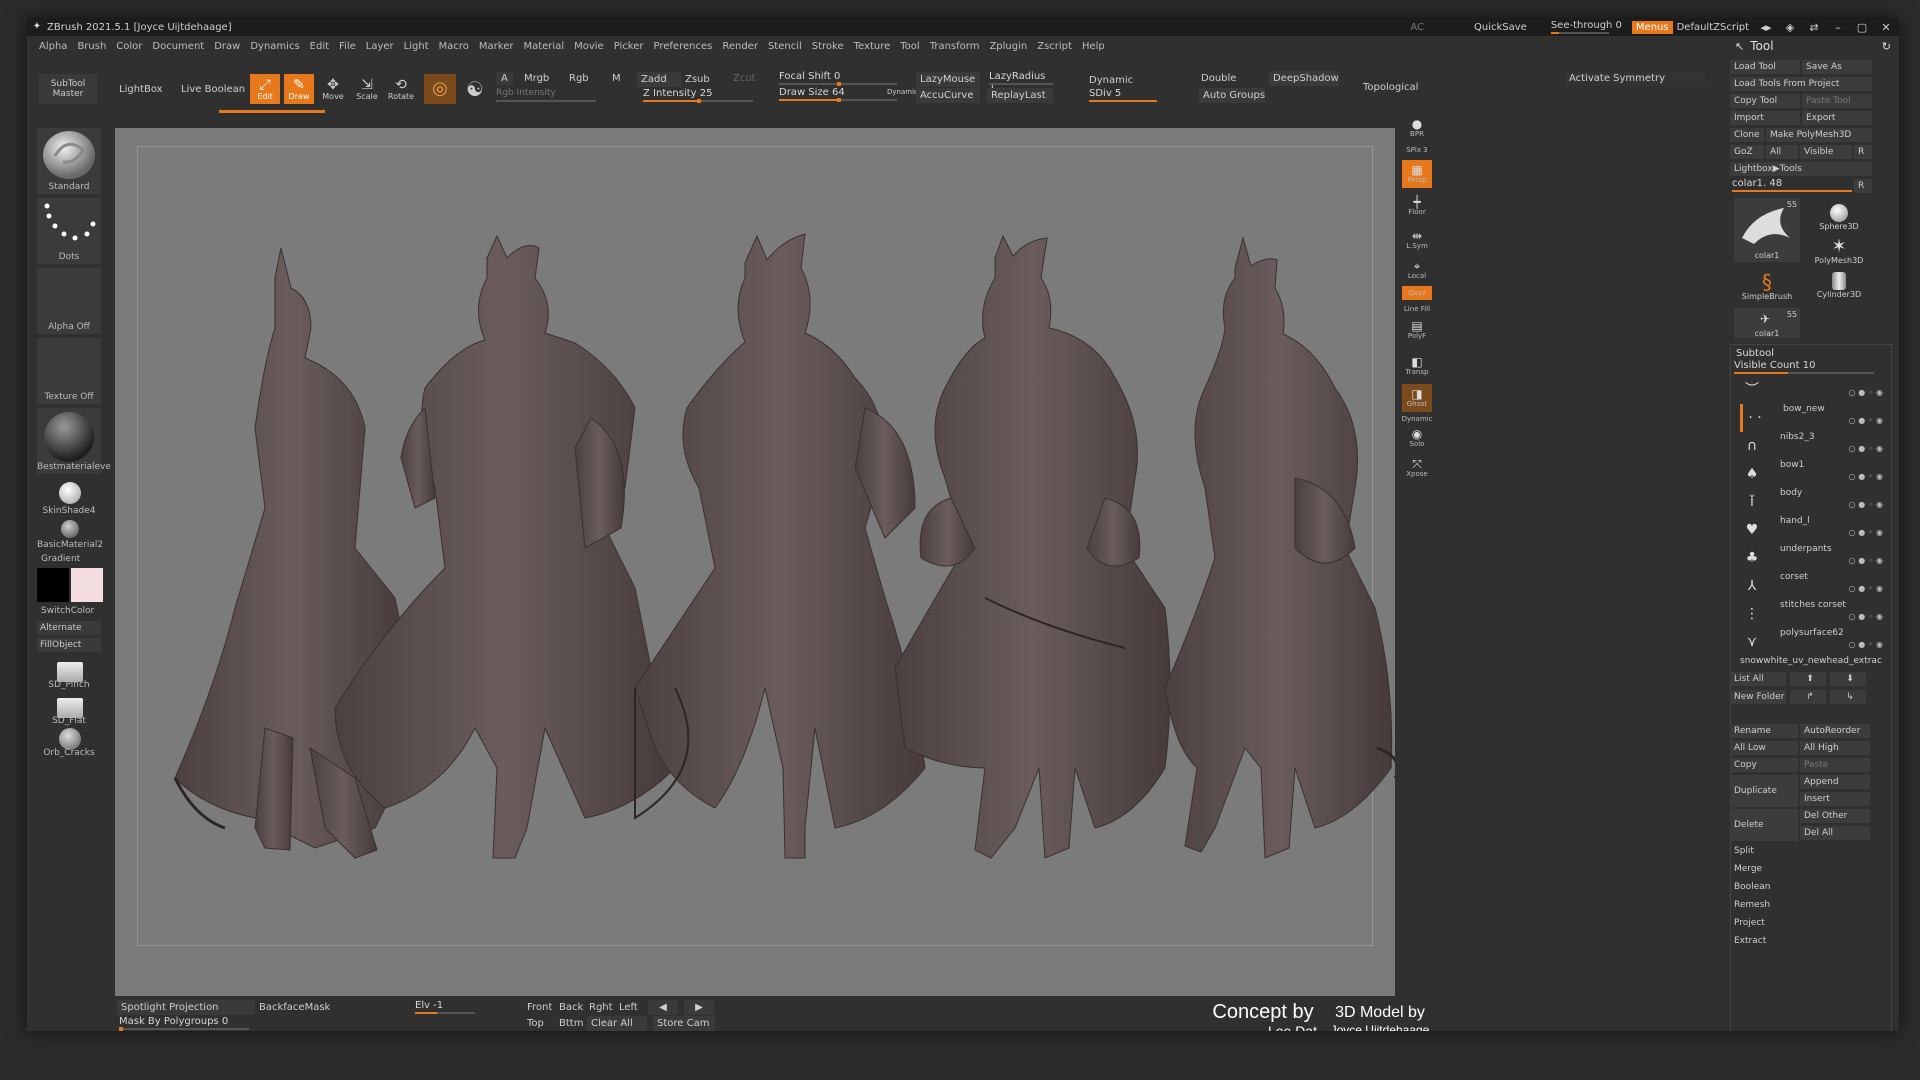 The height and width of the screenshot is (1080, 1920). Describe the element at coordinates (663, 1007) in the screenshot. I see `prev-view-button: ◀` at that location.